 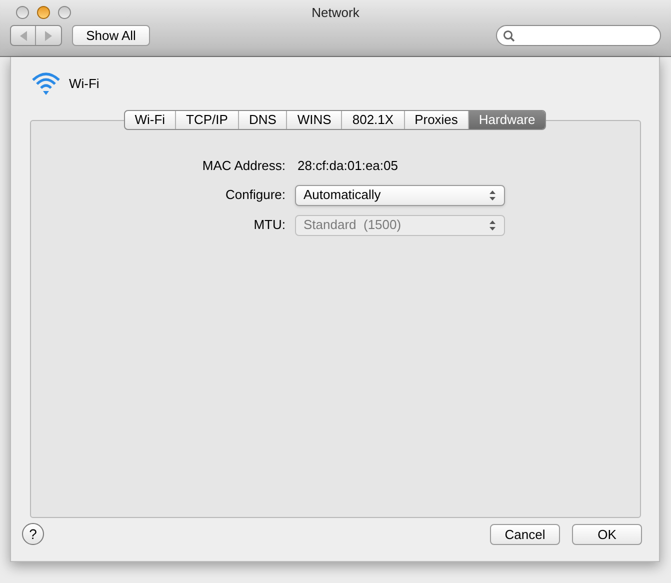 What do you see at coordinates (507, 120) in the screenshot?
I see `tab: Hardware` at bounding box center [507, 120].